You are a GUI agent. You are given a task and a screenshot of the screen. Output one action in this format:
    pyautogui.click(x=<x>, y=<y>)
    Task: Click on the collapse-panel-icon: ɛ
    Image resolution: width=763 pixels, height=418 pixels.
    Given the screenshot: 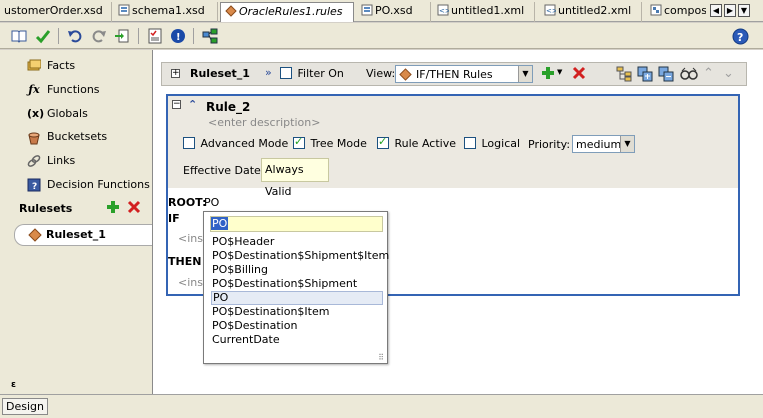 What is the action you would take?
    pyautogui.click(x=13, y=385)
    